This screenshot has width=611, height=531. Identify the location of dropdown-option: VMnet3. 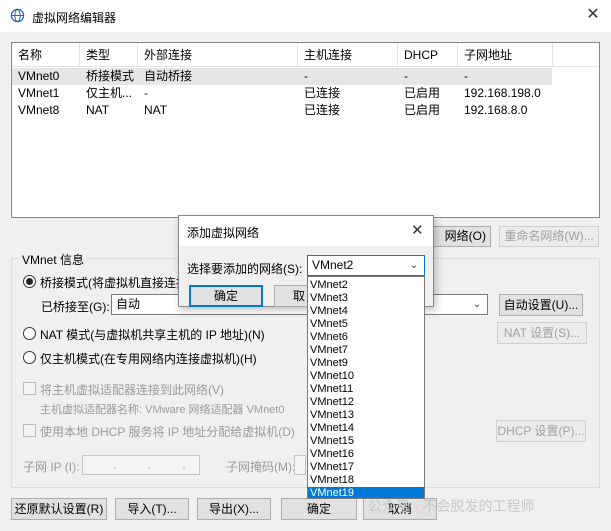
(366, 298).